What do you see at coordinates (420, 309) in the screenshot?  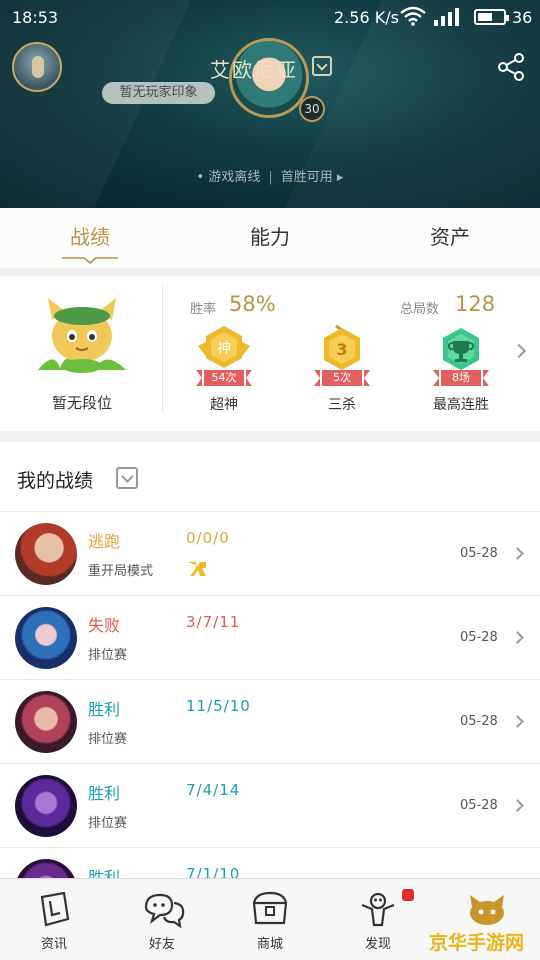 I see `total-games-label: 总局数` at bounding box center [420, 309].